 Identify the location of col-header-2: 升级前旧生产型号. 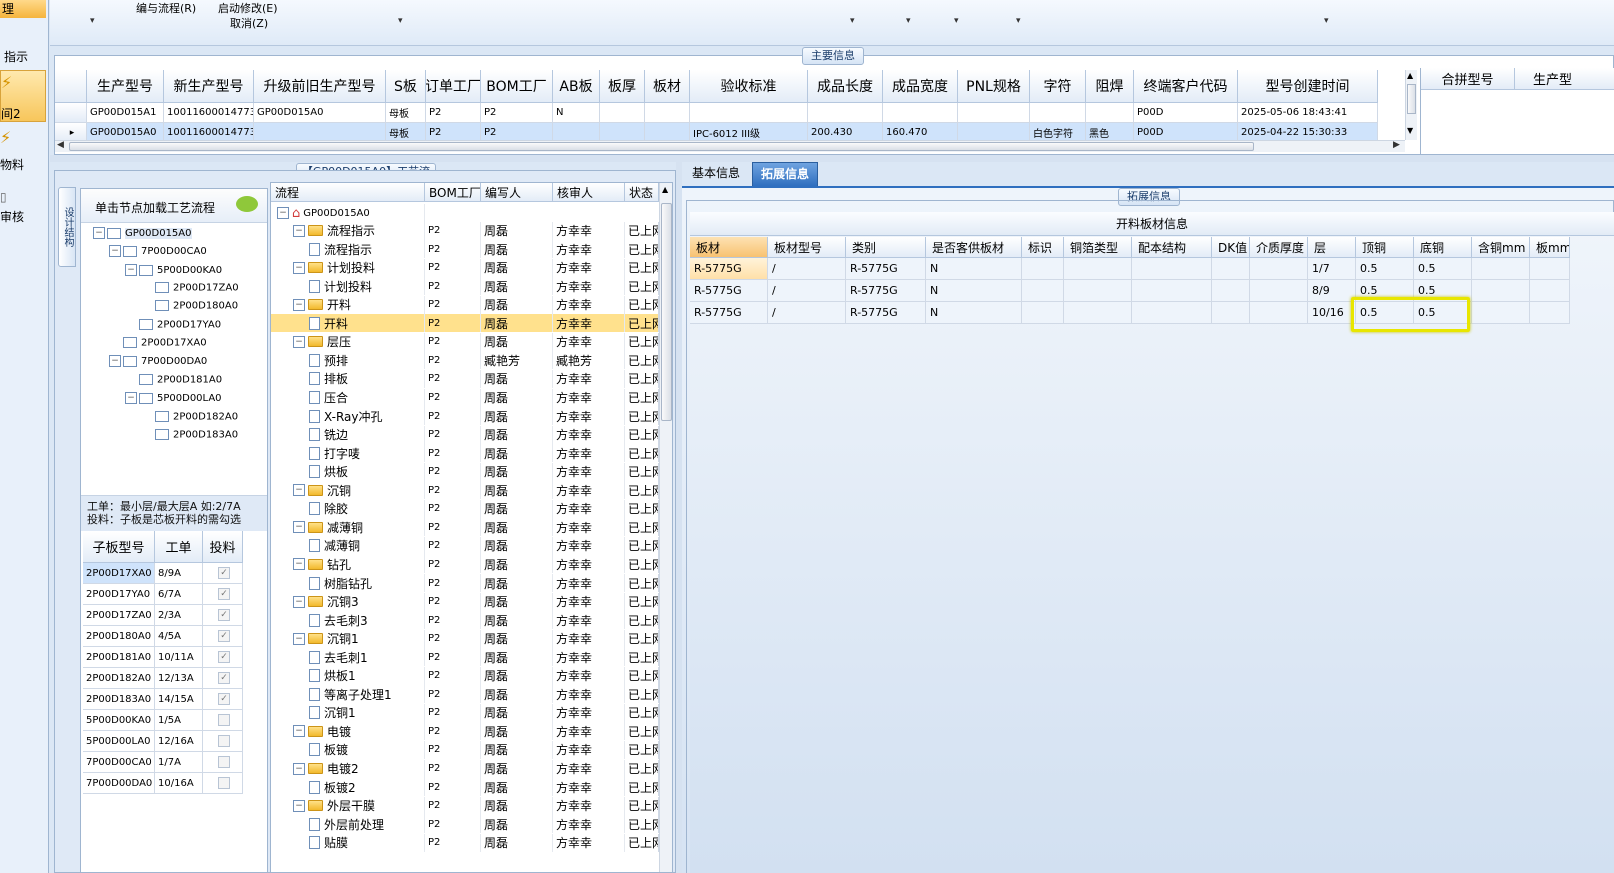
(320, 86).